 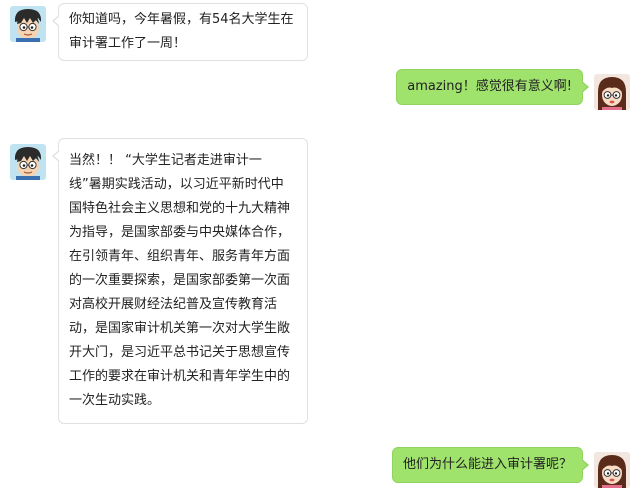 I want to click on message-bubble: 你知道吗，今年暑假，有54名大学生在 审计署工作了一周！, so click(x=180, y=32).